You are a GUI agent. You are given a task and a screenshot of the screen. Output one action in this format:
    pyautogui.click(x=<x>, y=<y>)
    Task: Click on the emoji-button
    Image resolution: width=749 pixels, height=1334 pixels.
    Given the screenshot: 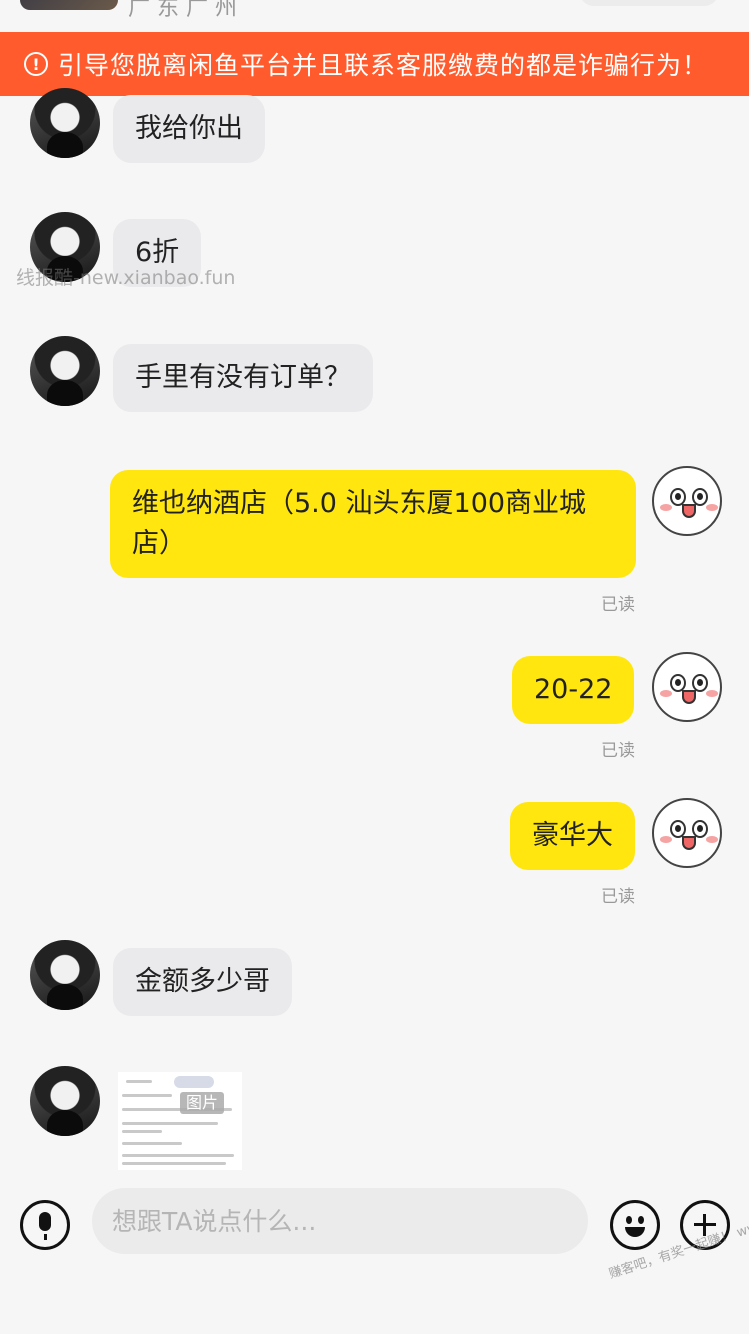 What is the action you would take?
    pyautogui.click(x=635, y=1225)
    